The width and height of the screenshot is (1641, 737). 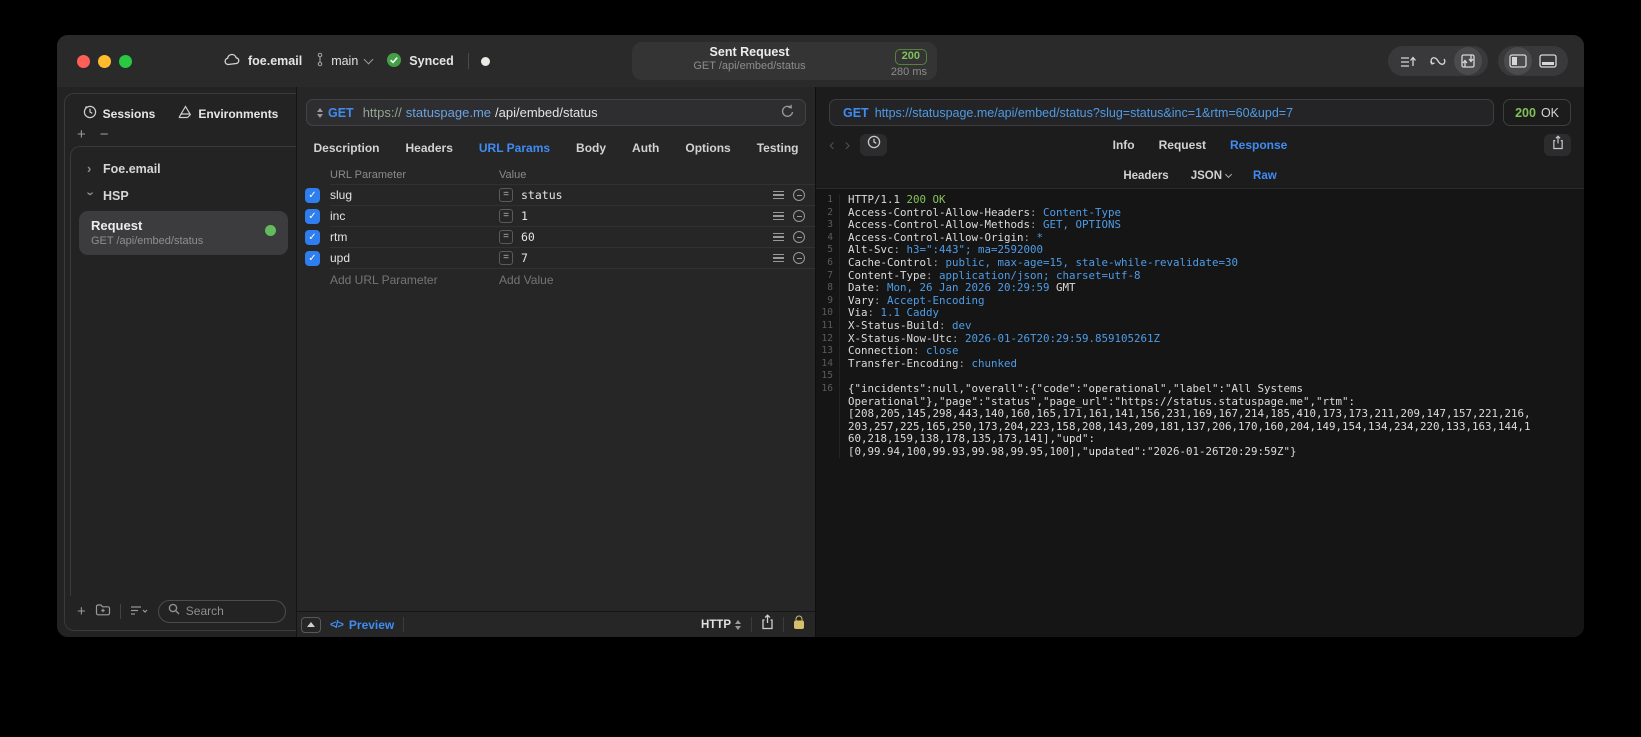 I want to click on request-tab-testing: Testing, so click(x=778, y=148).